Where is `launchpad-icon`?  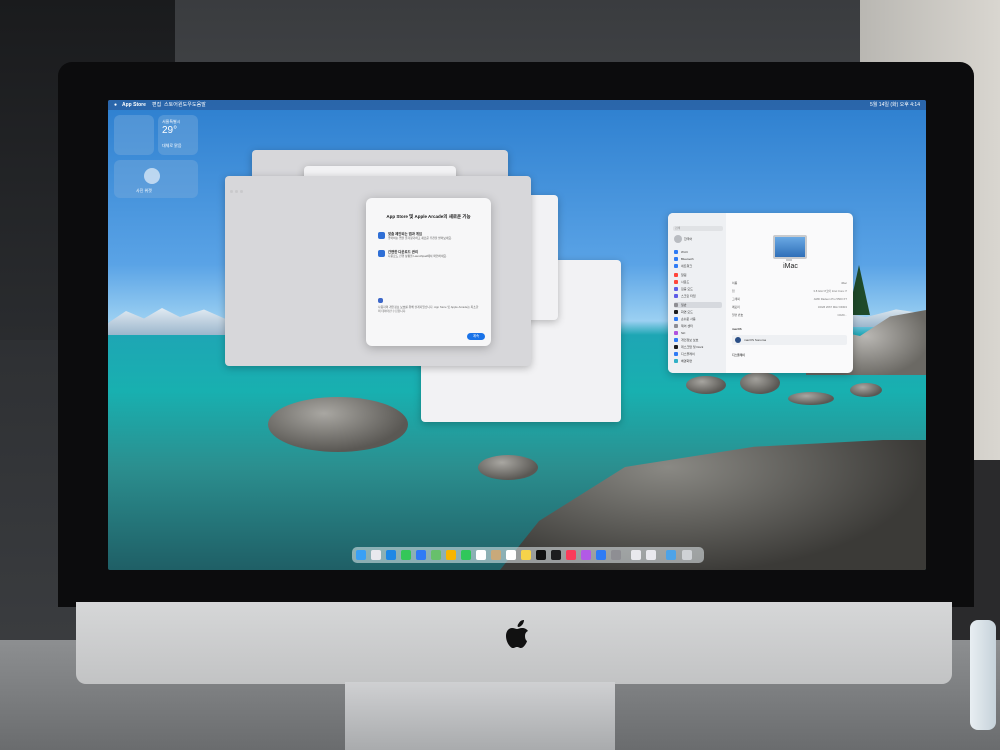 launchpad-icon is located at coordinates (376, 555).